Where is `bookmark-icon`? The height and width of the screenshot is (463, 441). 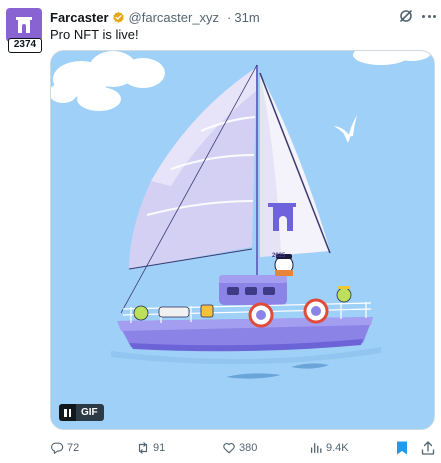 bookmark-icon is located at coordinates (402, 448).